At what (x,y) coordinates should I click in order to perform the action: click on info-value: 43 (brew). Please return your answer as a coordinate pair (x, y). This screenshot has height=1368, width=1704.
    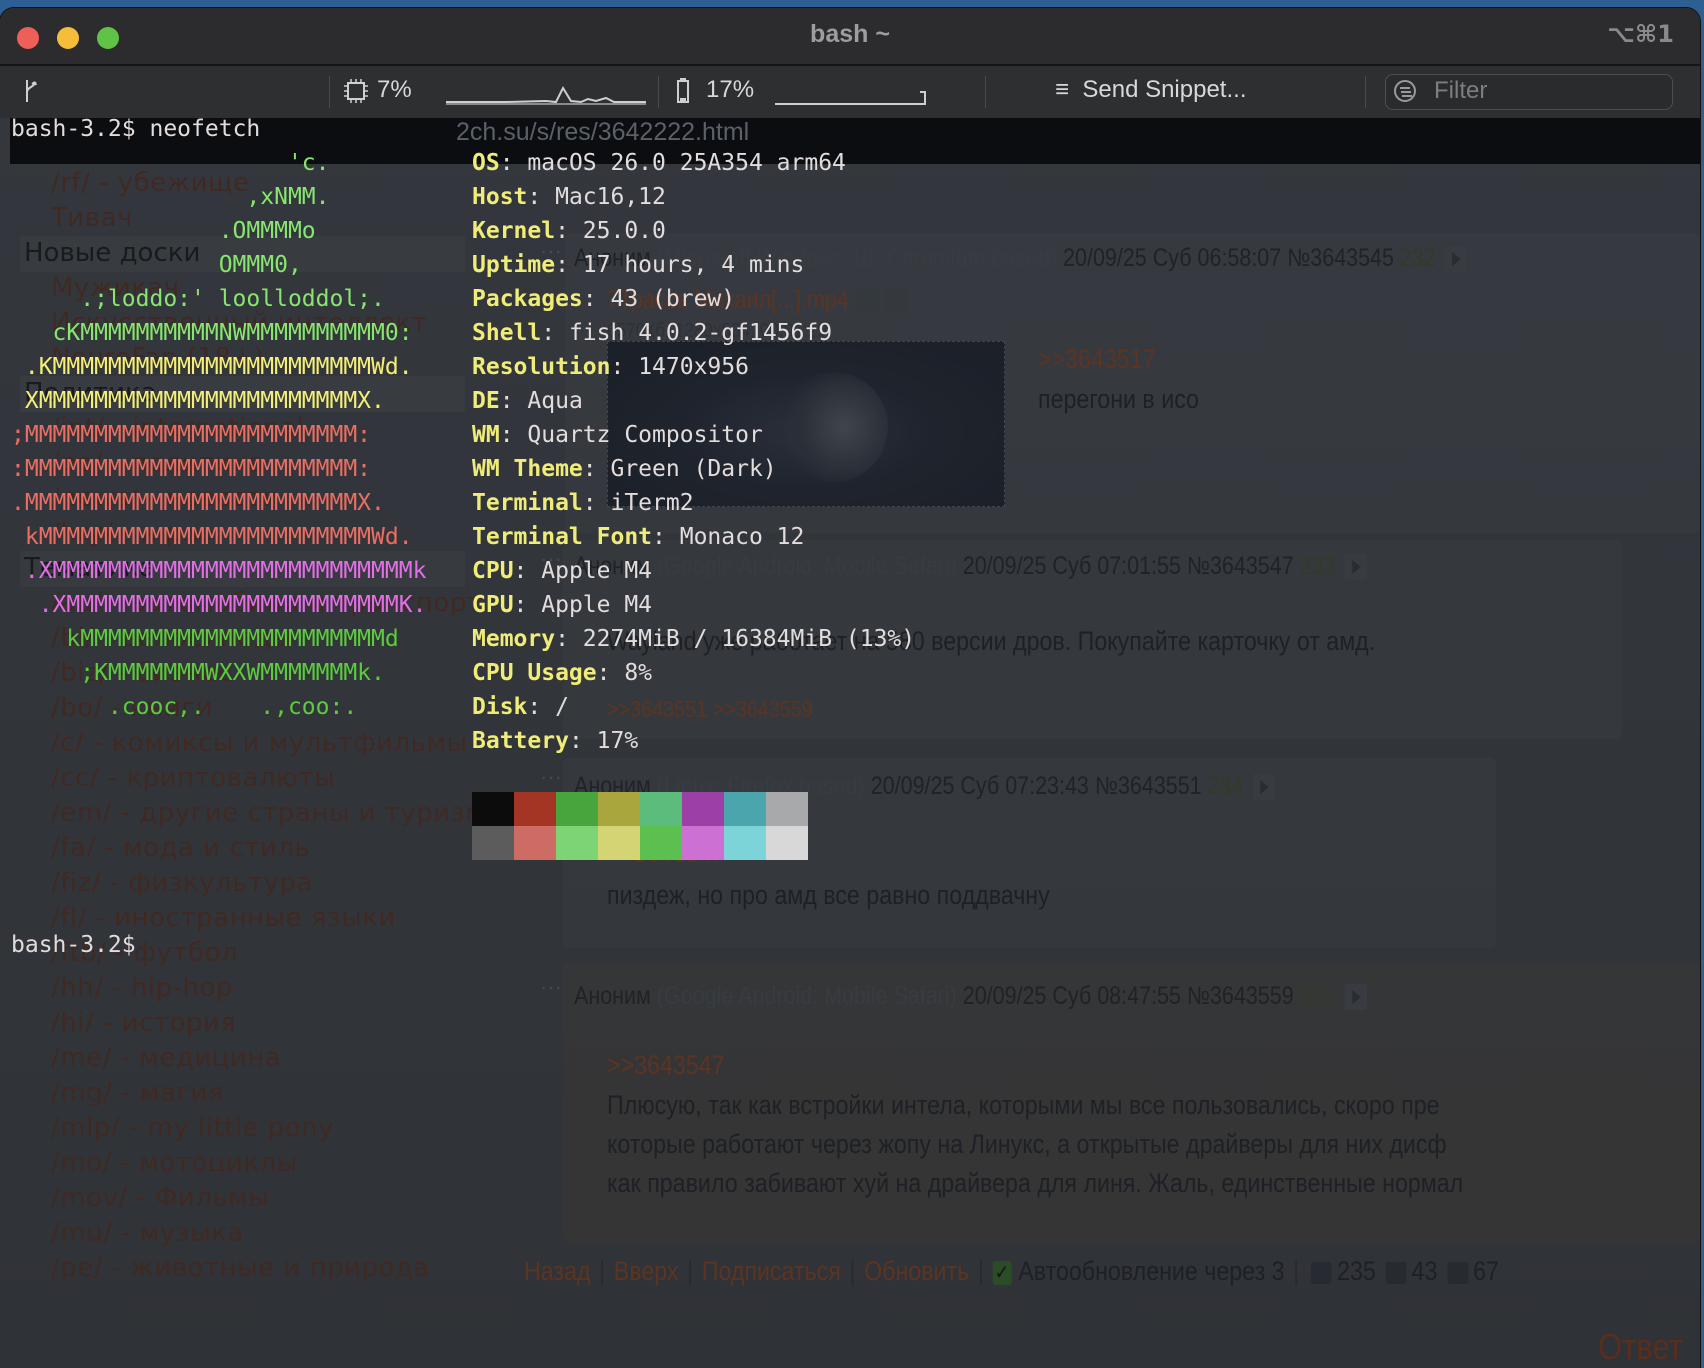
    Looking at the image, I should click on (673, 299).